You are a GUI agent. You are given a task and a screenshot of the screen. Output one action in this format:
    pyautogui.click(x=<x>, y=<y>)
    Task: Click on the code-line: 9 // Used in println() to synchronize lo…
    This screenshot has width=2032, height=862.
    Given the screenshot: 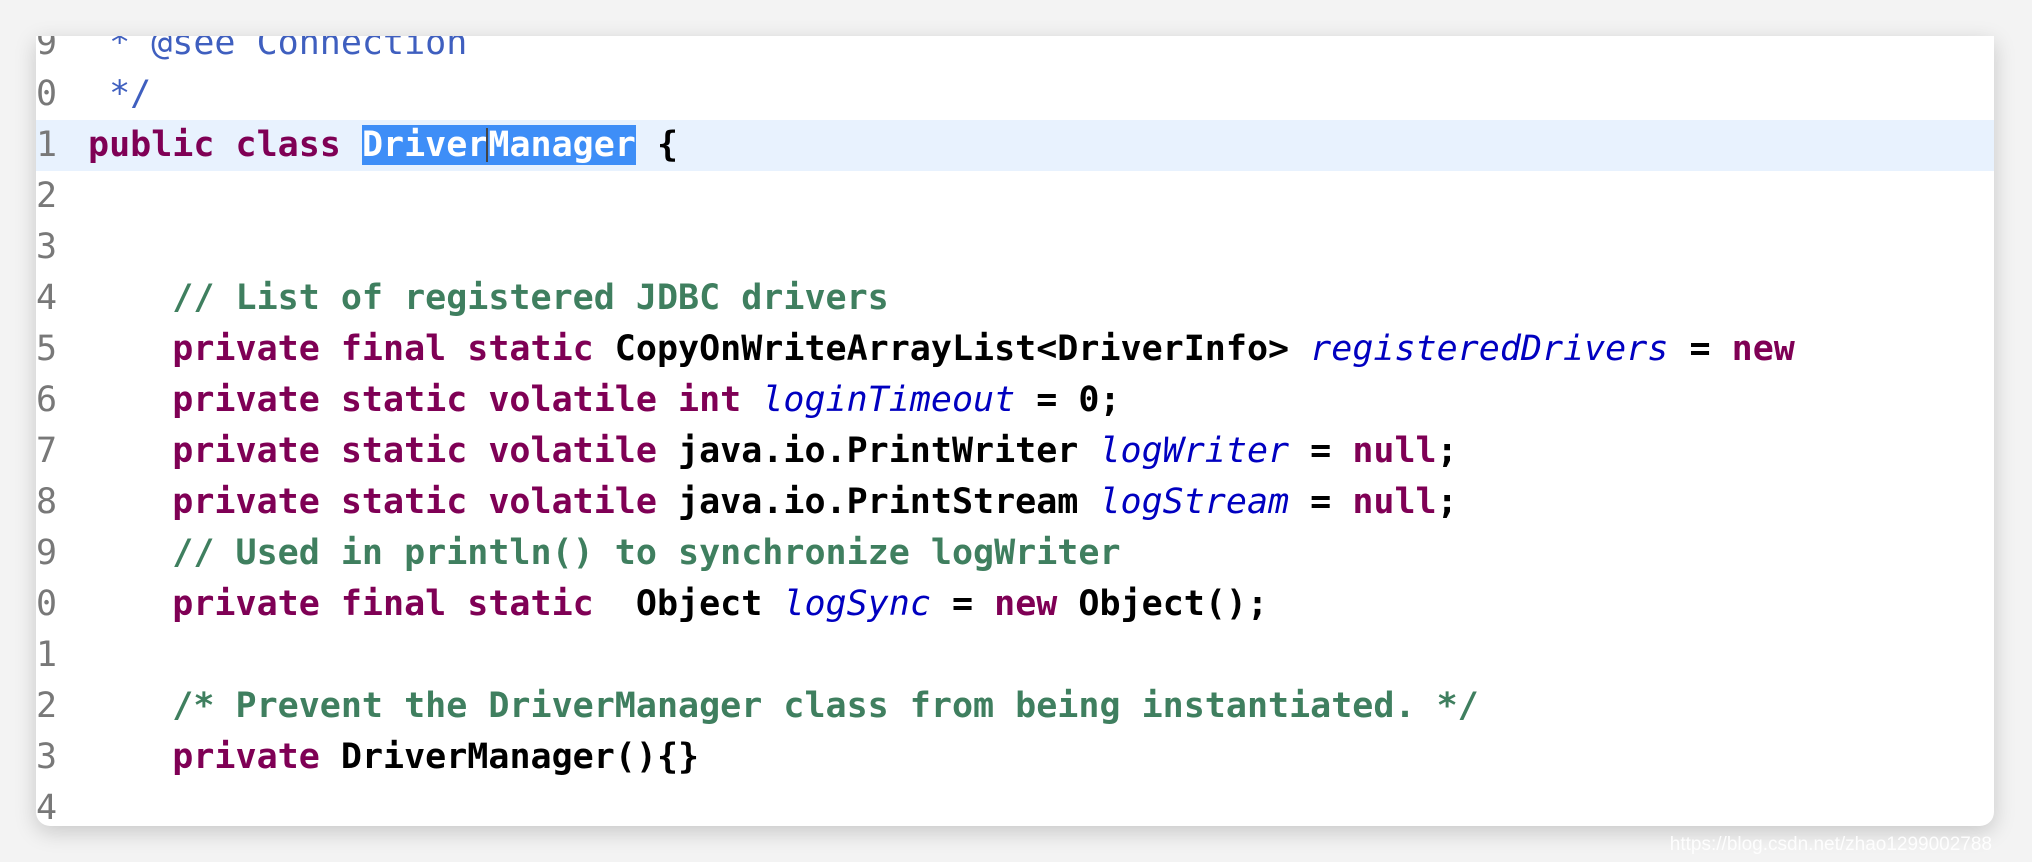 What is the action you would take?
    pyautogui.click(x=1015, y=553)
    